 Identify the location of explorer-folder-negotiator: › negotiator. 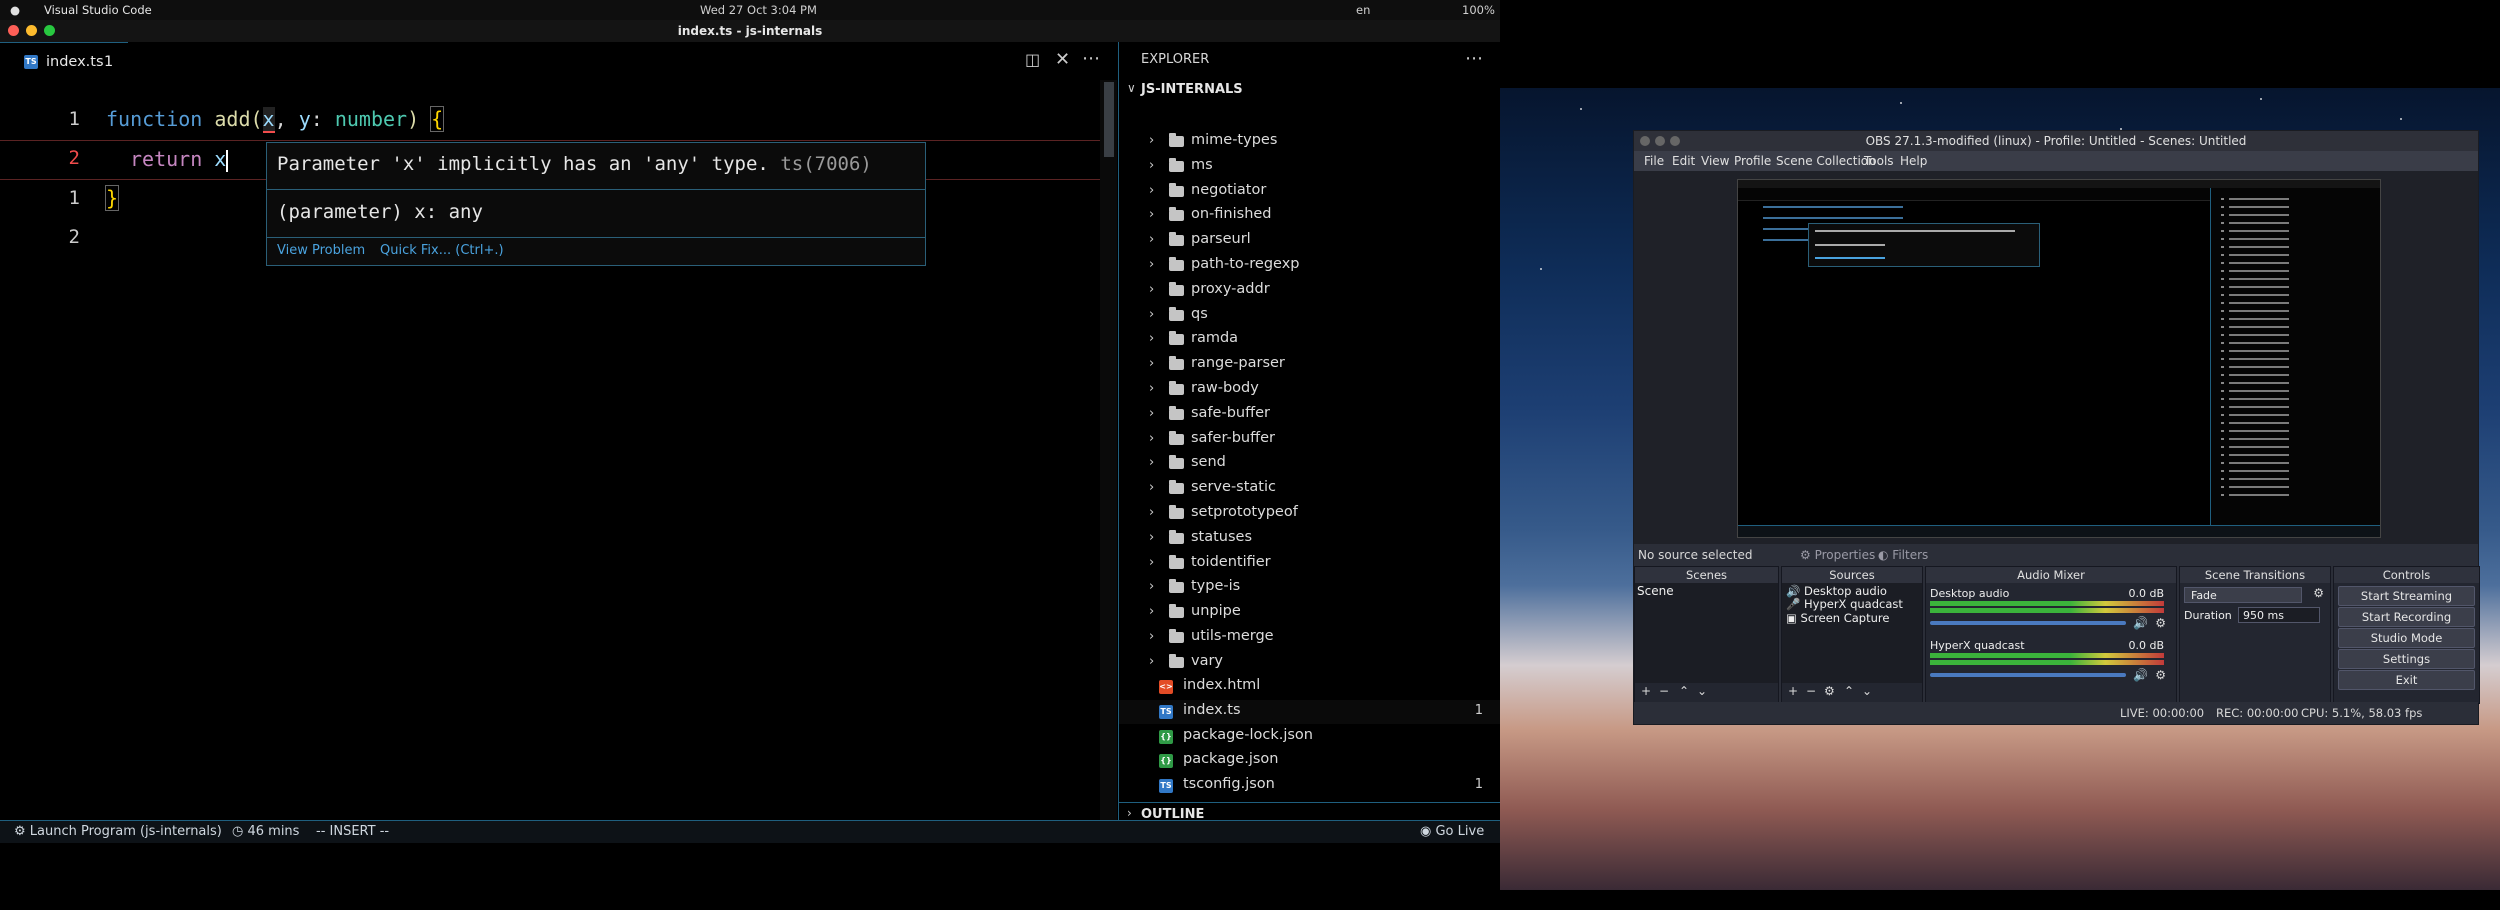
(1310, 192).